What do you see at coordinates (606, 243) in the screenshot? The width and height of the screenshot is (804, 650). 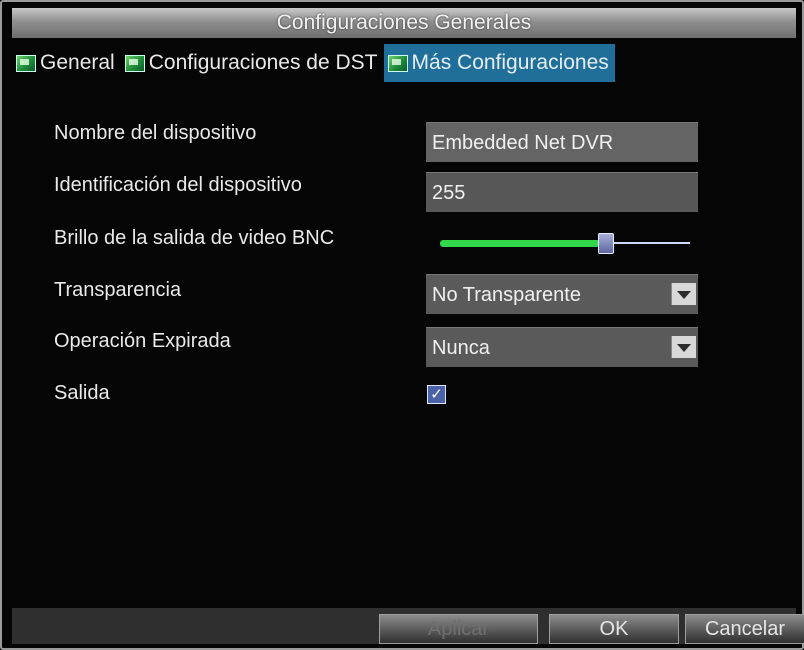 I see `brightness-slider-thumb` at bounding box center [606, 243].